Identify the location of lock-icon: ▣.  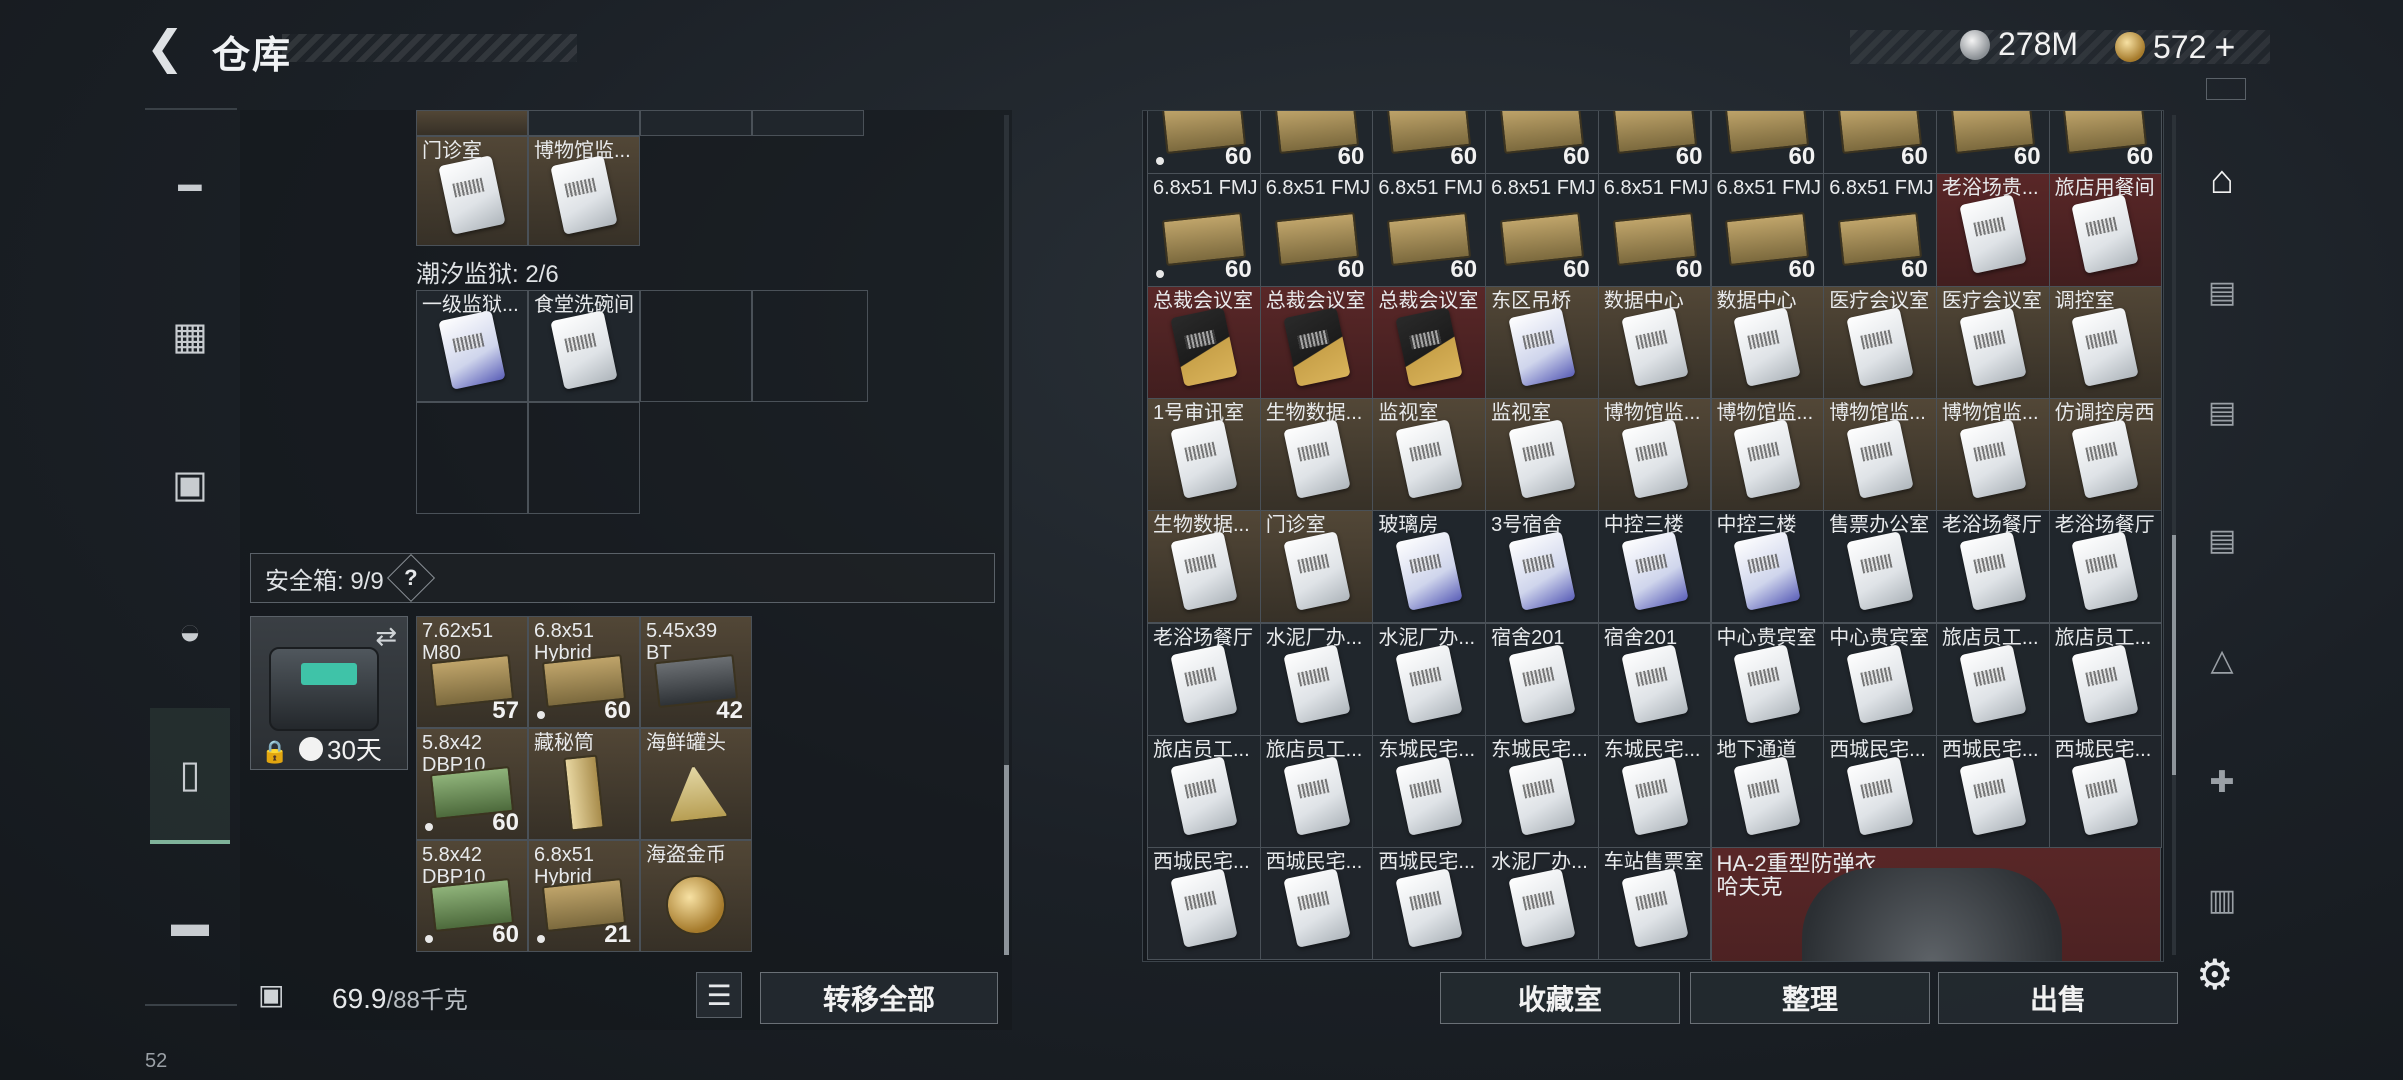
(276, 998).